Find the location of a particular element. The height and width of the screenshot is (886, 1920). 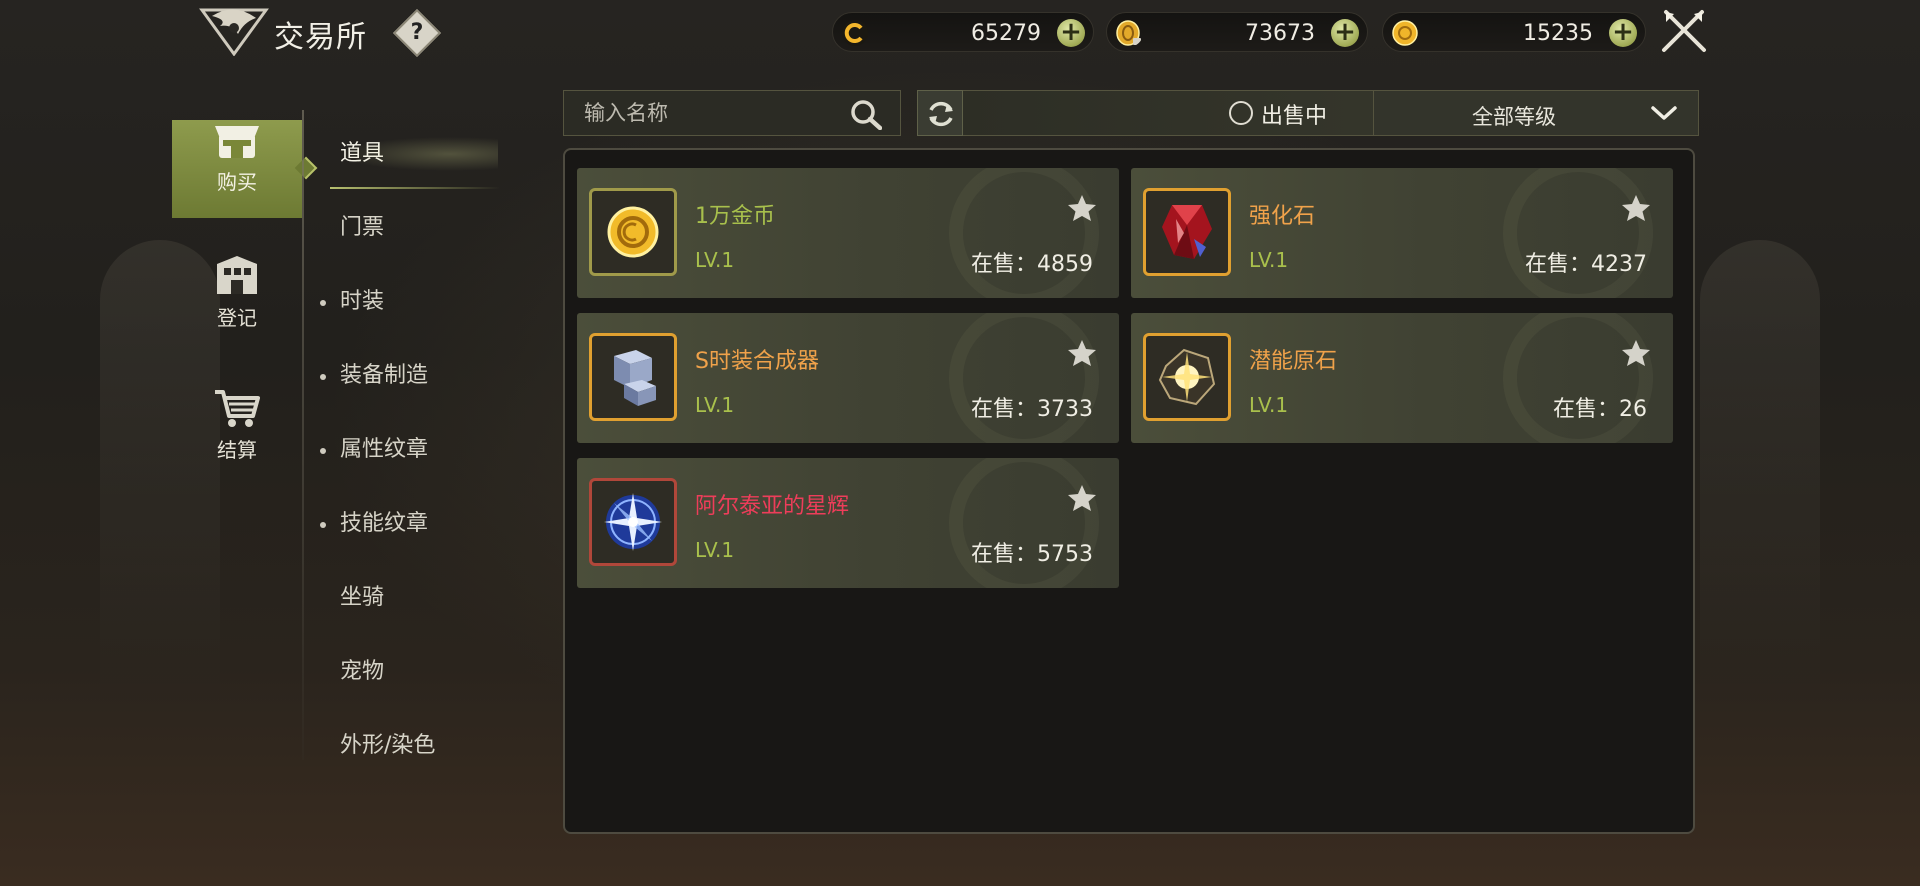

main-nav-buy: 购买 is located at coordinates (245, 169).